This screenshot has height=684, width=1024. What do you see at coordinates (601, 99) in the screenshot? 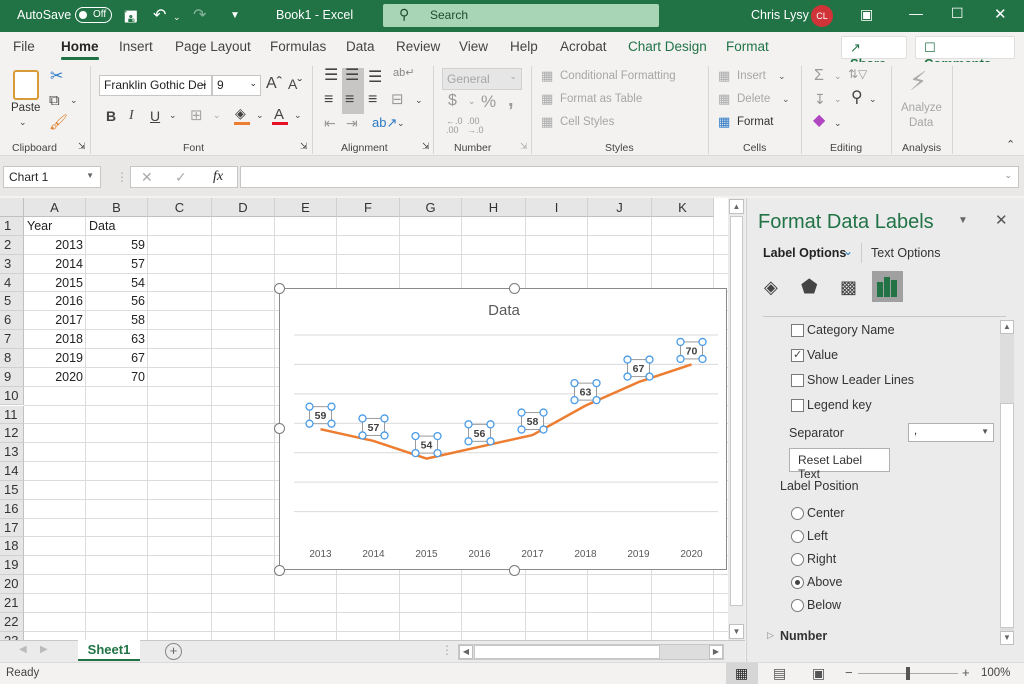
I see `format-as-table-button: Format as Table` at bounding box center [601, 99].